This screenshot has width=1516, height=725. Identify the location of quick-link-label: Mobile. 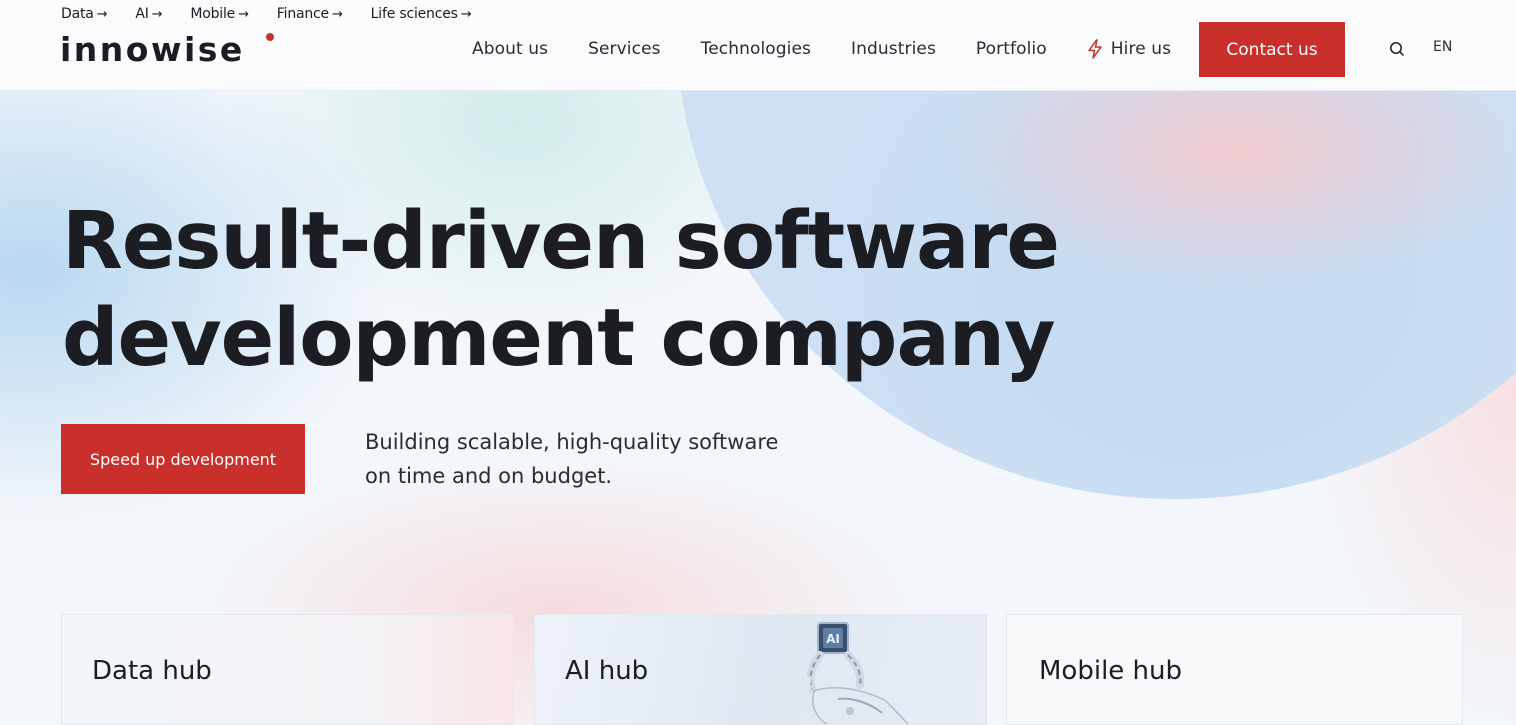
(213, 14).